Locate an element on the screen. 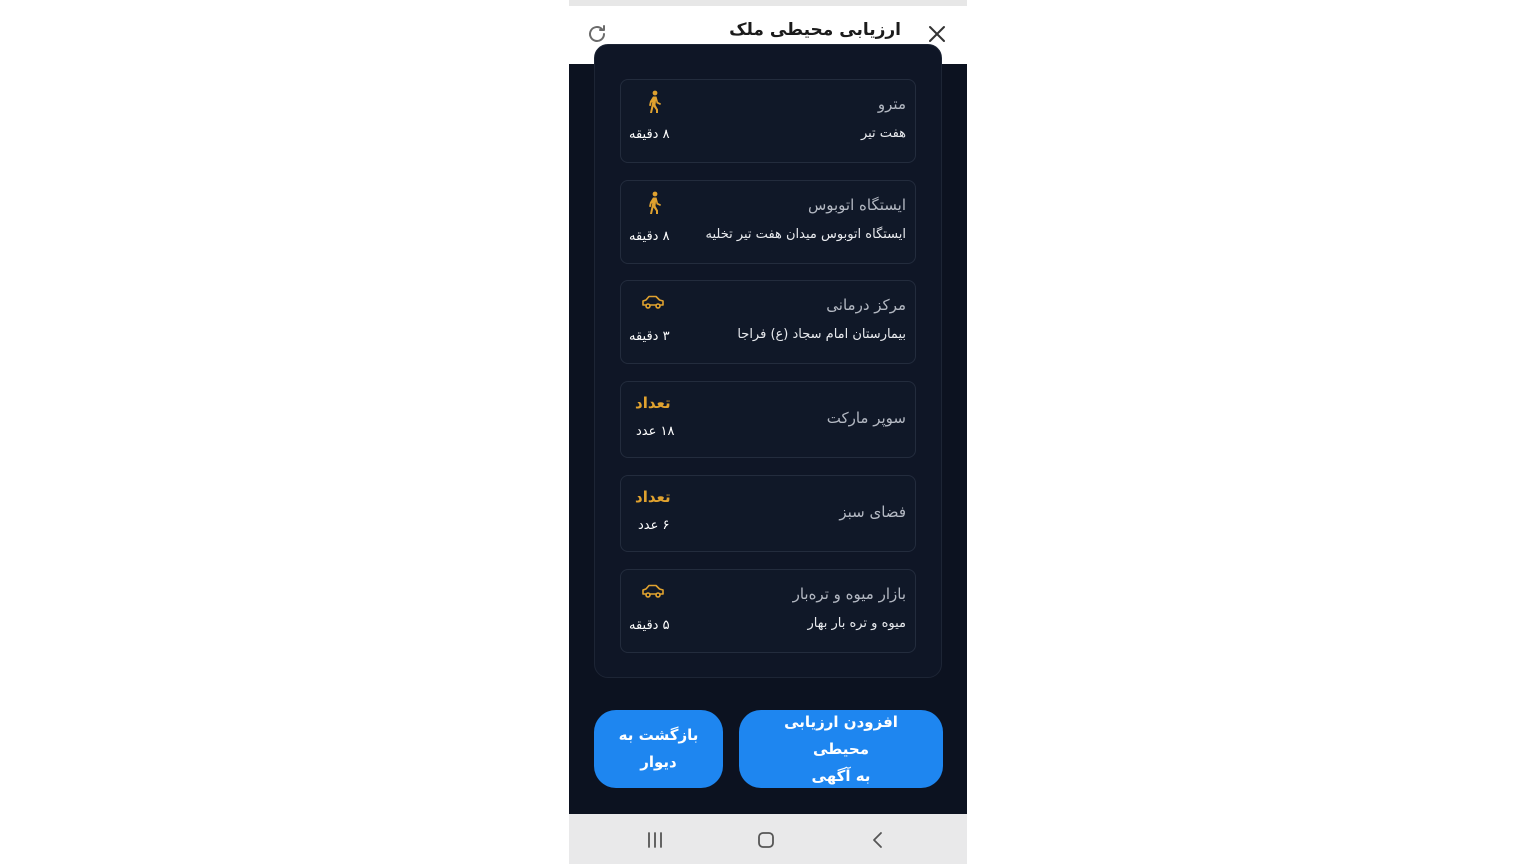 This screenshot has width=1536, height=864. item-place: میوه و تره بار بهار is located at coordinates (856, 623).